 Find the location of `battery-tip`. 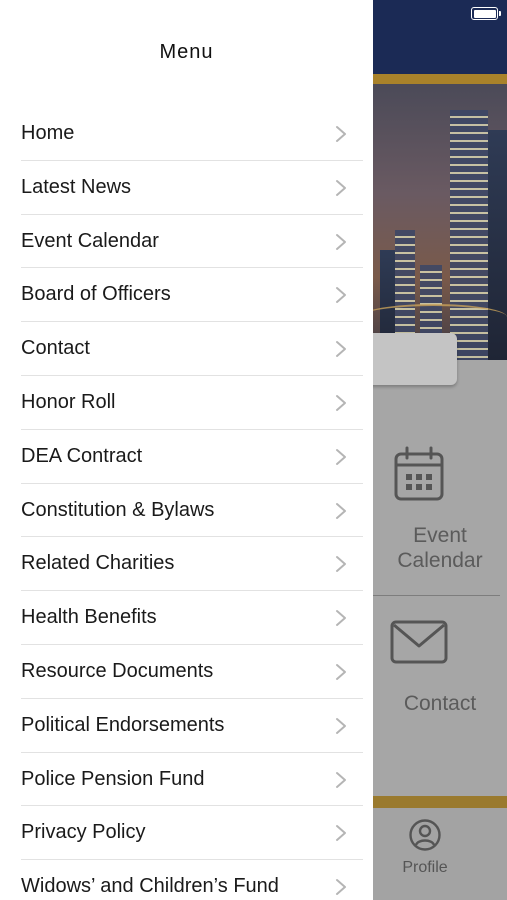

battery-tip is located at coordinates (500, 13).